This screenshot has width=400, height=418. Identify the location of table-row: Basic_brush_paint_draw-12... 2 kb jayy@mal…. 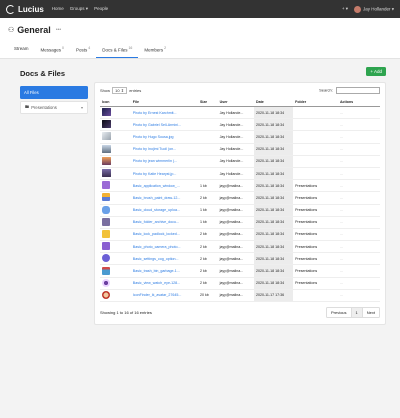
(240, 198).